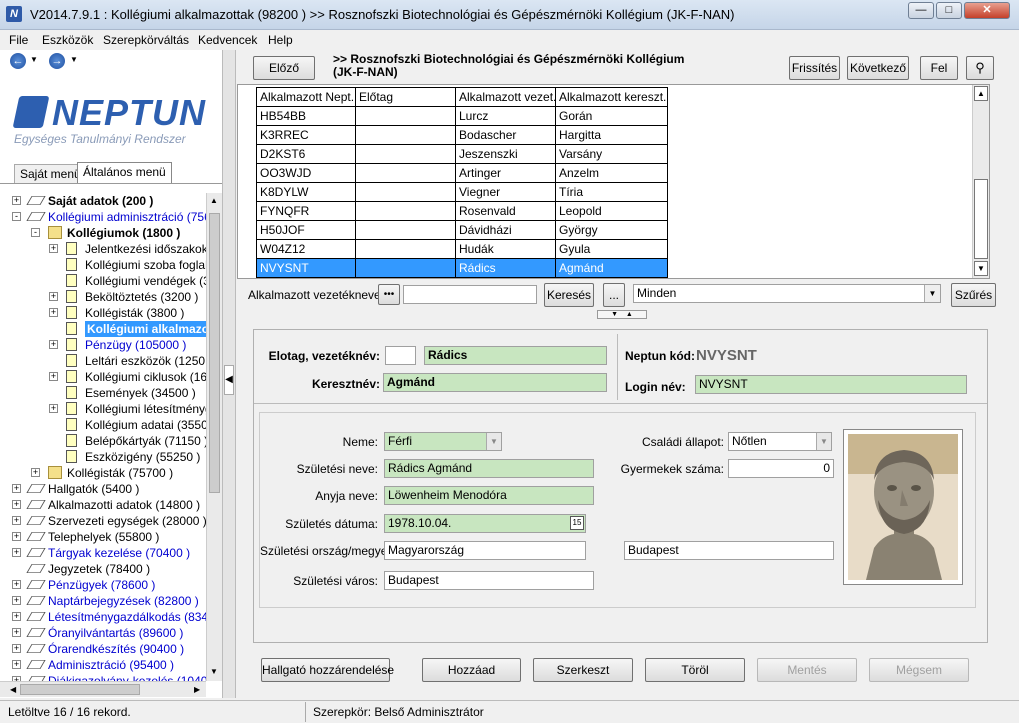 The height and width of the screenshot is (723, 1019). Describe the element at coordinates (878, 68) in the screenshot. I see `next-button: Következő` at that location.